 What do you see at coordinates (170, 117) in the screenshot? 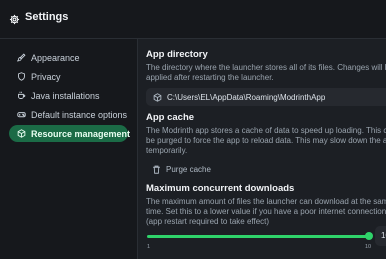
I see `app-cache-title: App cache` at bounding box center [170, 117].